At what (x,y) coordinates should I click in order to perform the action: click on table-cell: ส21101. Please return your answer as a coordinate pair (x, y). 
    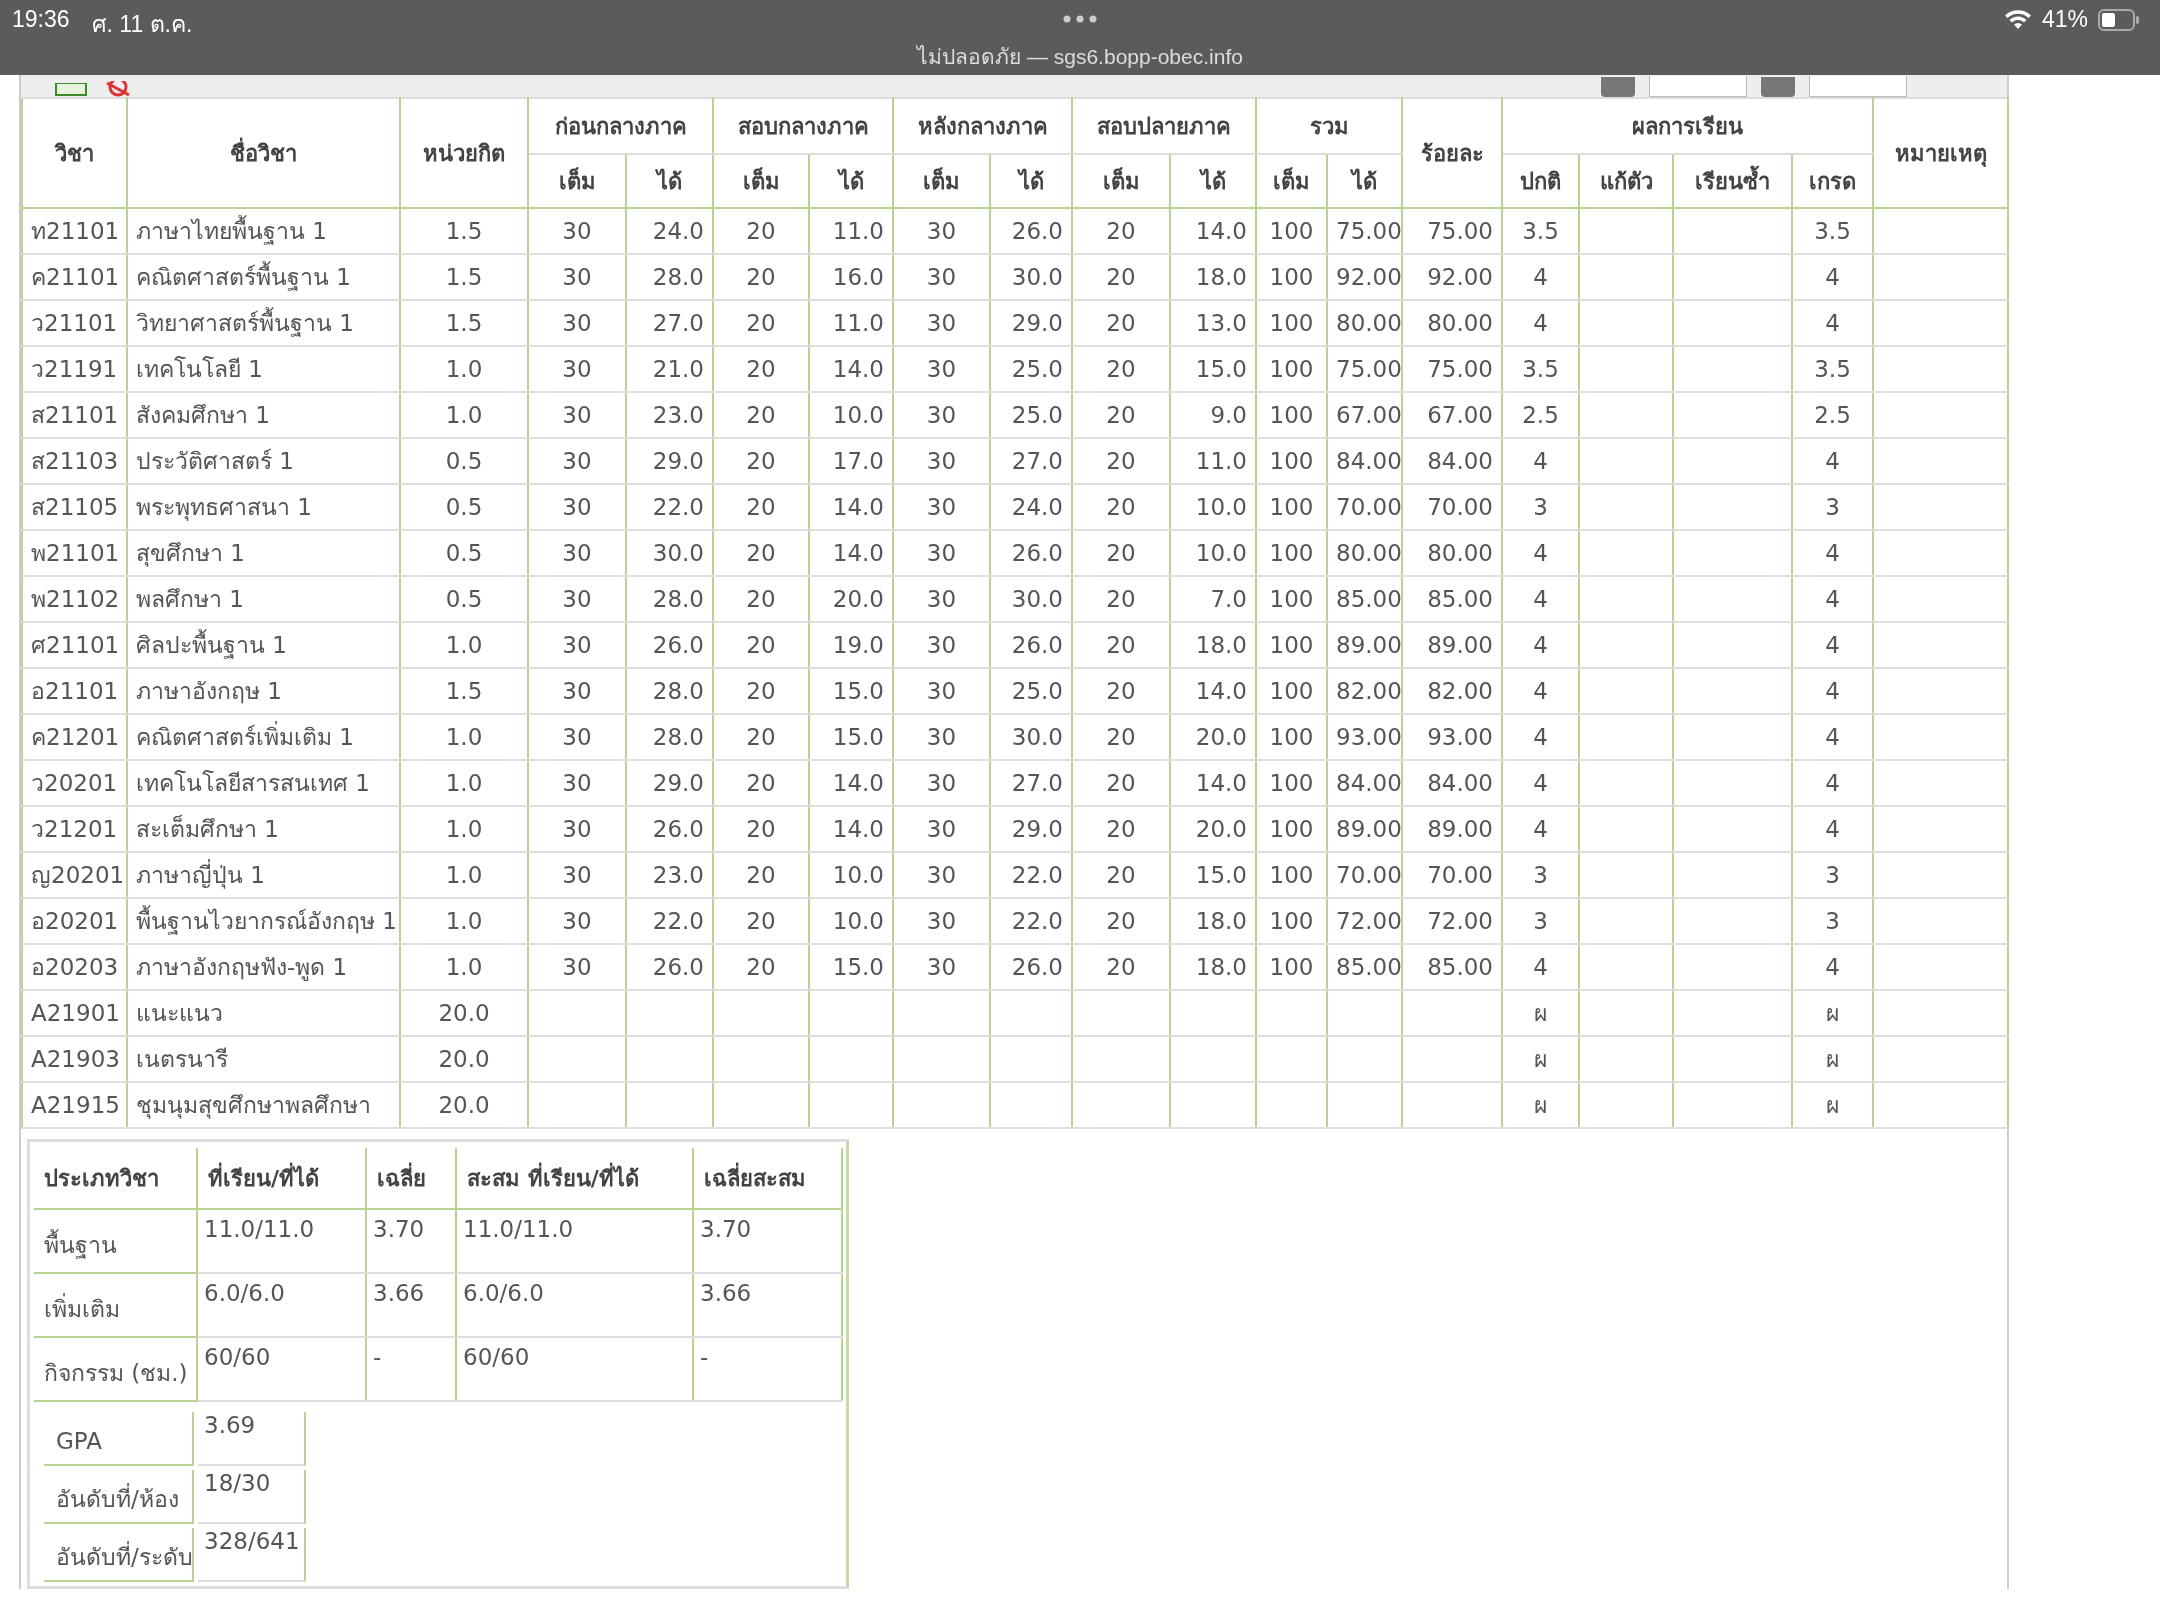
    Looking at the image, I should click on (74, 415).